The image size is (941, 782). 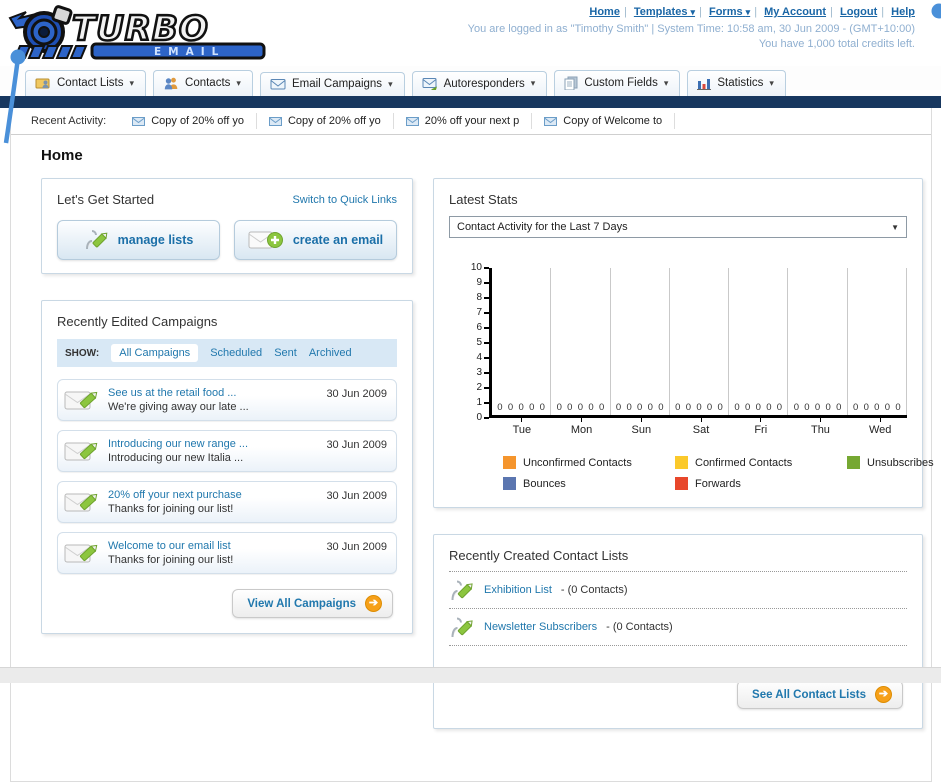 What do you see at coordinates (482, 327) in the screenshot?
I see `y-tick-label: 6` at bounding box center [482, 327].